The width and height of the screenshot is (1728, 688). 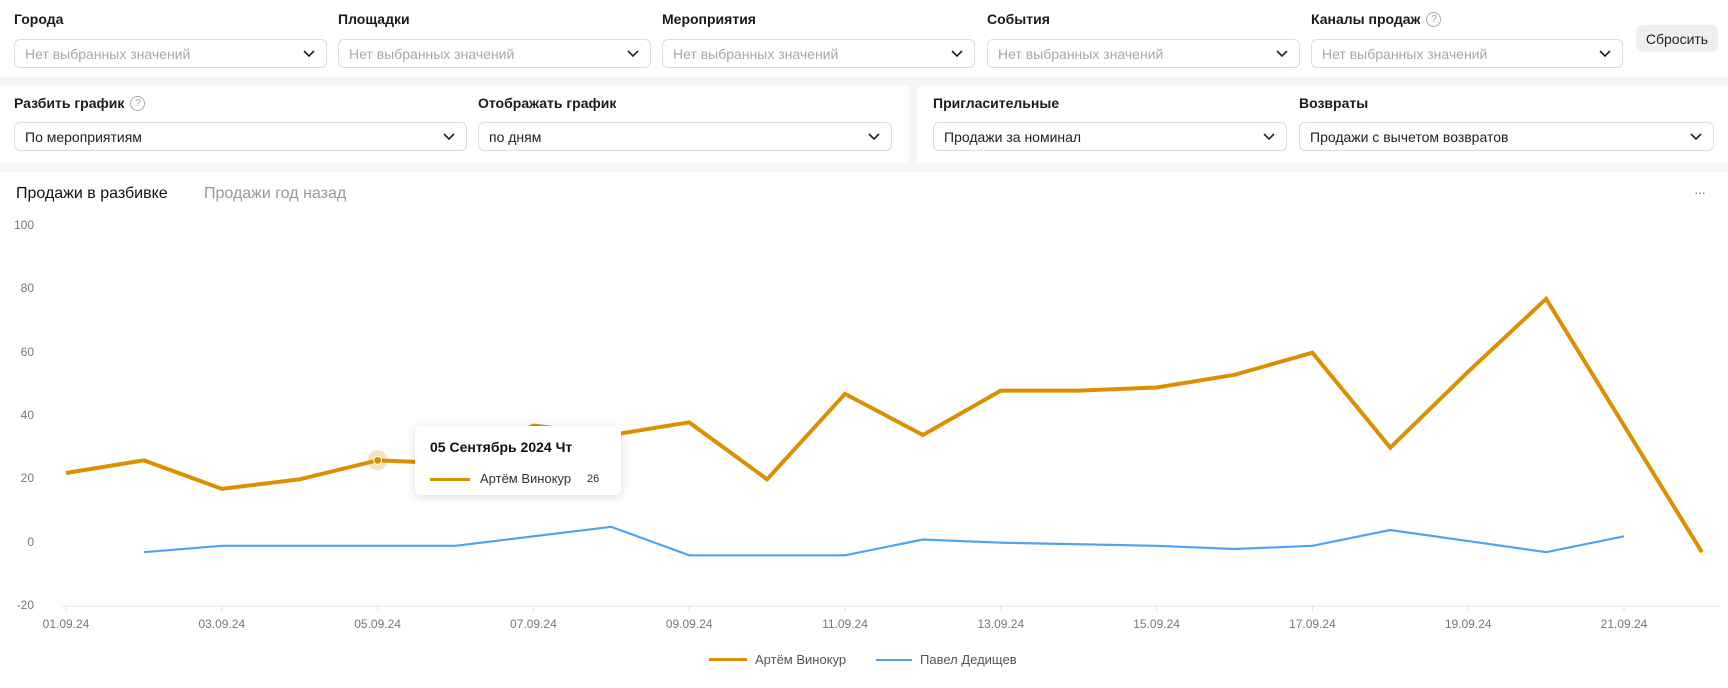 I want to click on x-tick-label: 15.09.24, so click(x=1156, y=624).